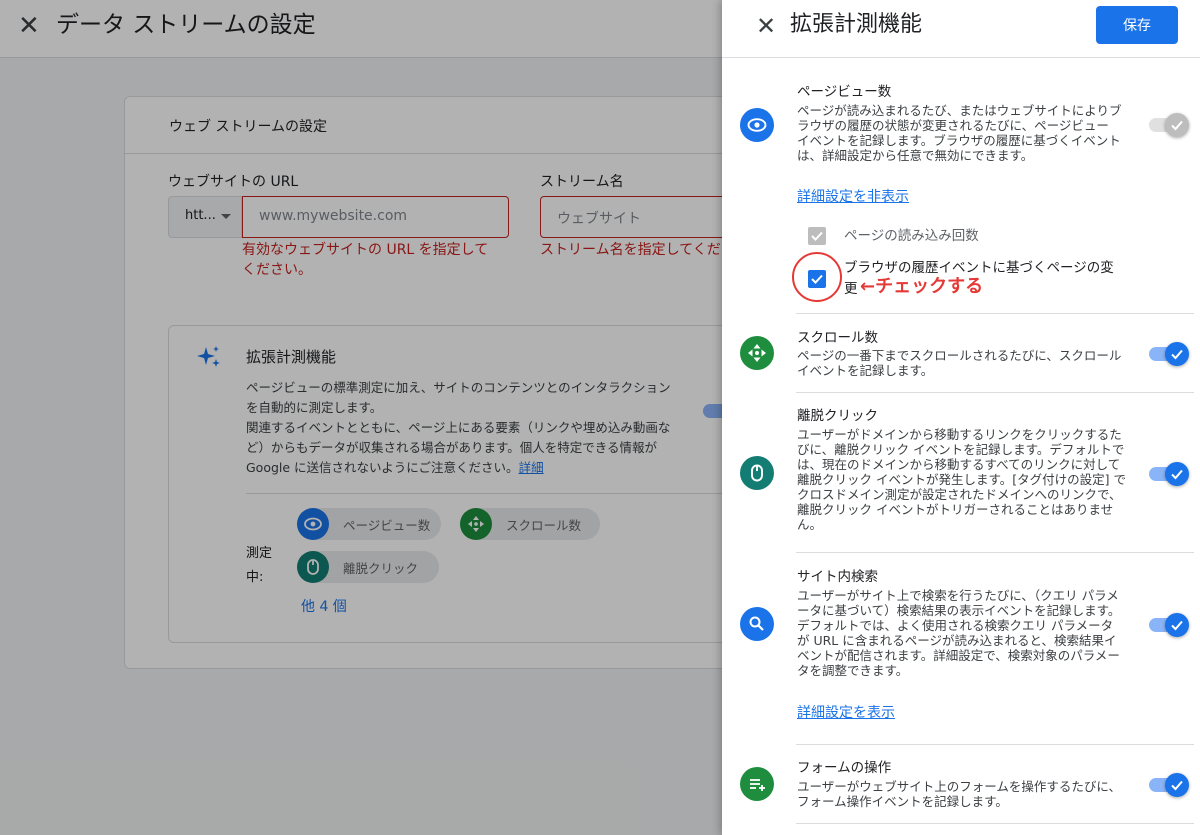 Image resolution: width=1200 pixels, height=835 pixels. I want to click on hide-advanced-settings-link: 詳細設定を非表示, so click(853, 196).